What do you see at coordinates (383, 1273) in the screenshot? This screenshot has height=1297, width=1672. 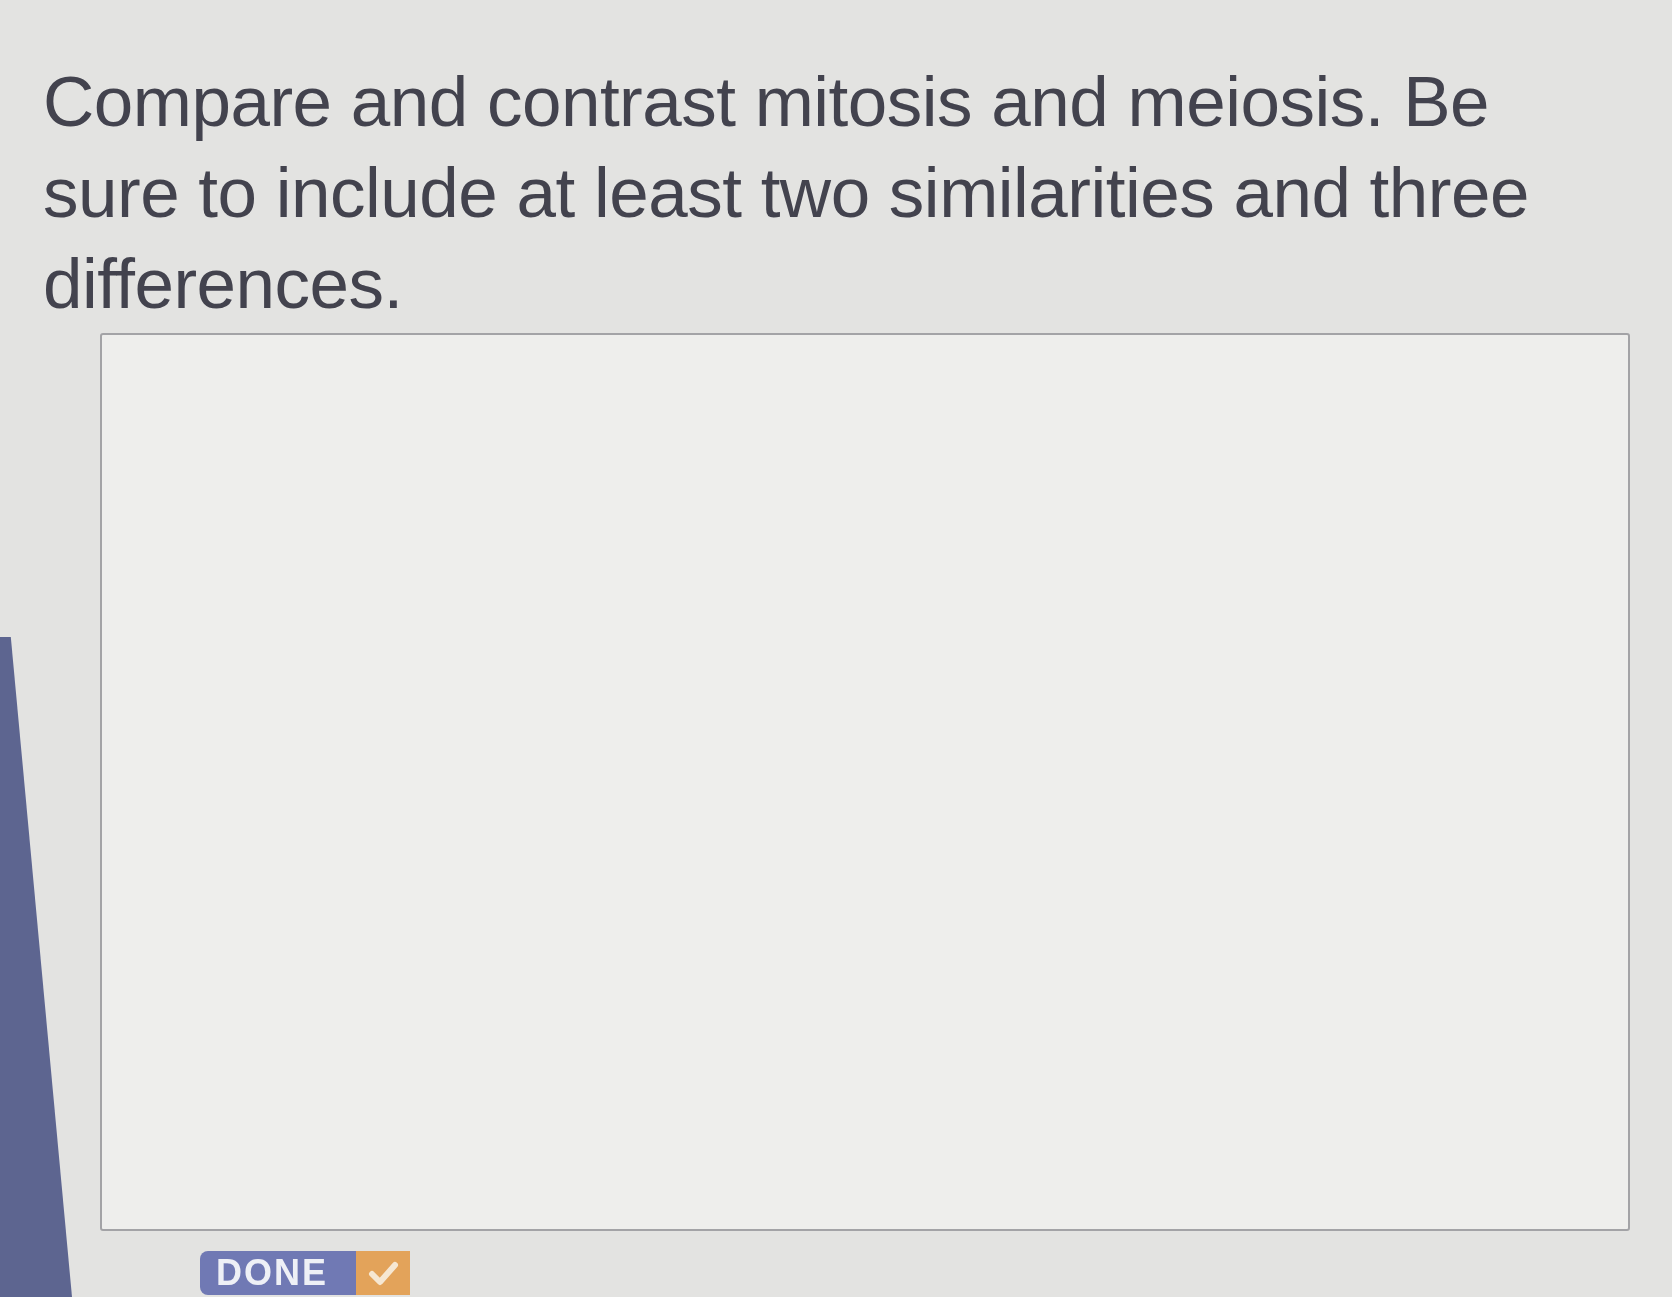 I see `checkmark-icon` at bounding box center [383, 1273].